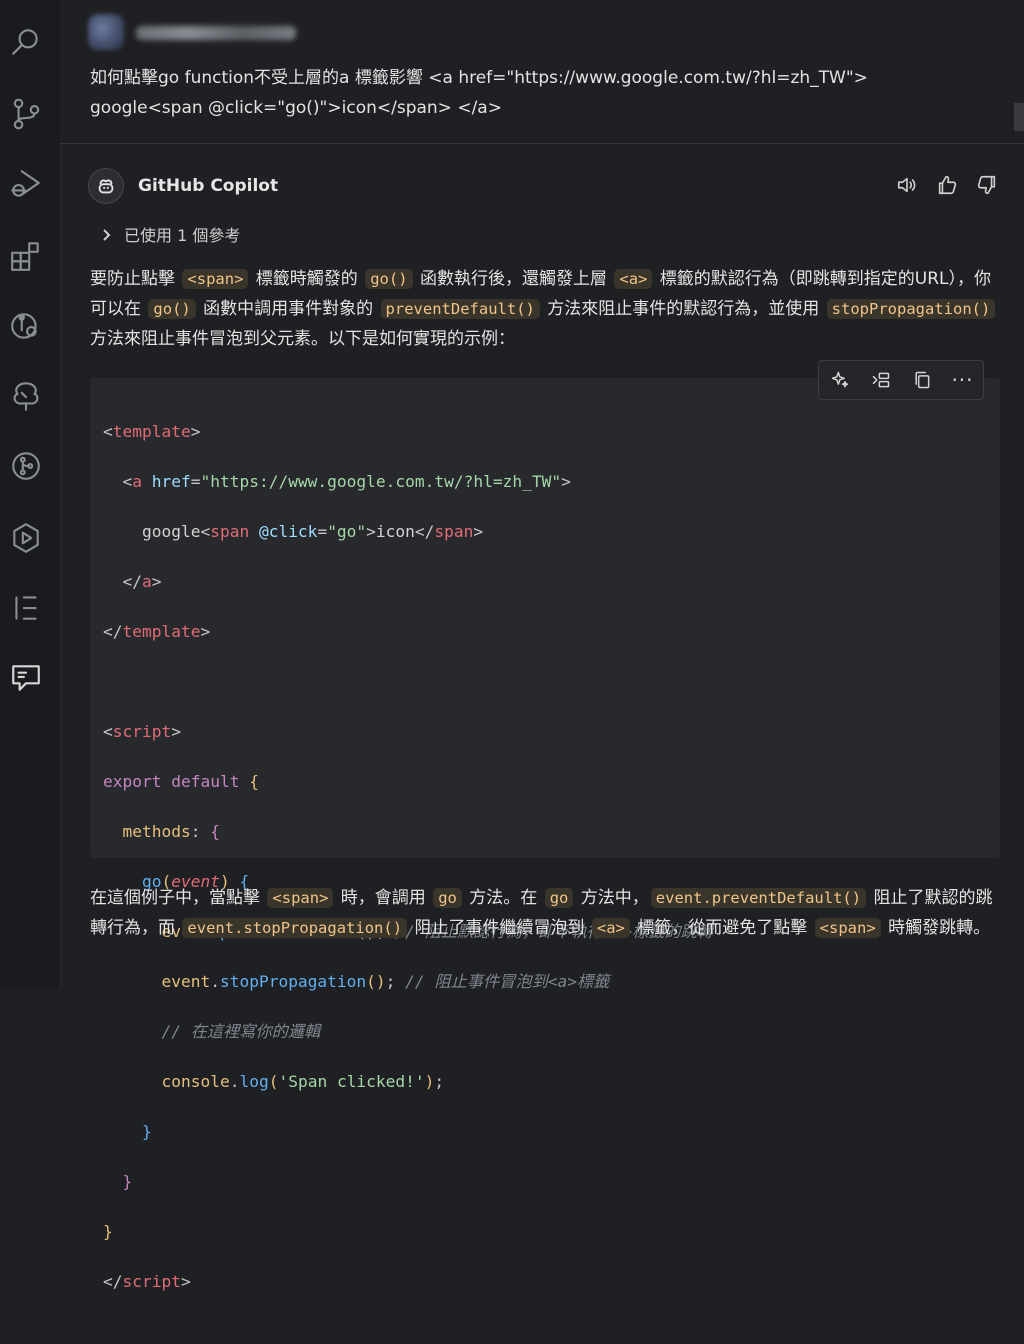 The image size is (1024, 1344). Describe the element at coordinates (347, 531) in the screenshot. I see `code-token: "go"` at that location.